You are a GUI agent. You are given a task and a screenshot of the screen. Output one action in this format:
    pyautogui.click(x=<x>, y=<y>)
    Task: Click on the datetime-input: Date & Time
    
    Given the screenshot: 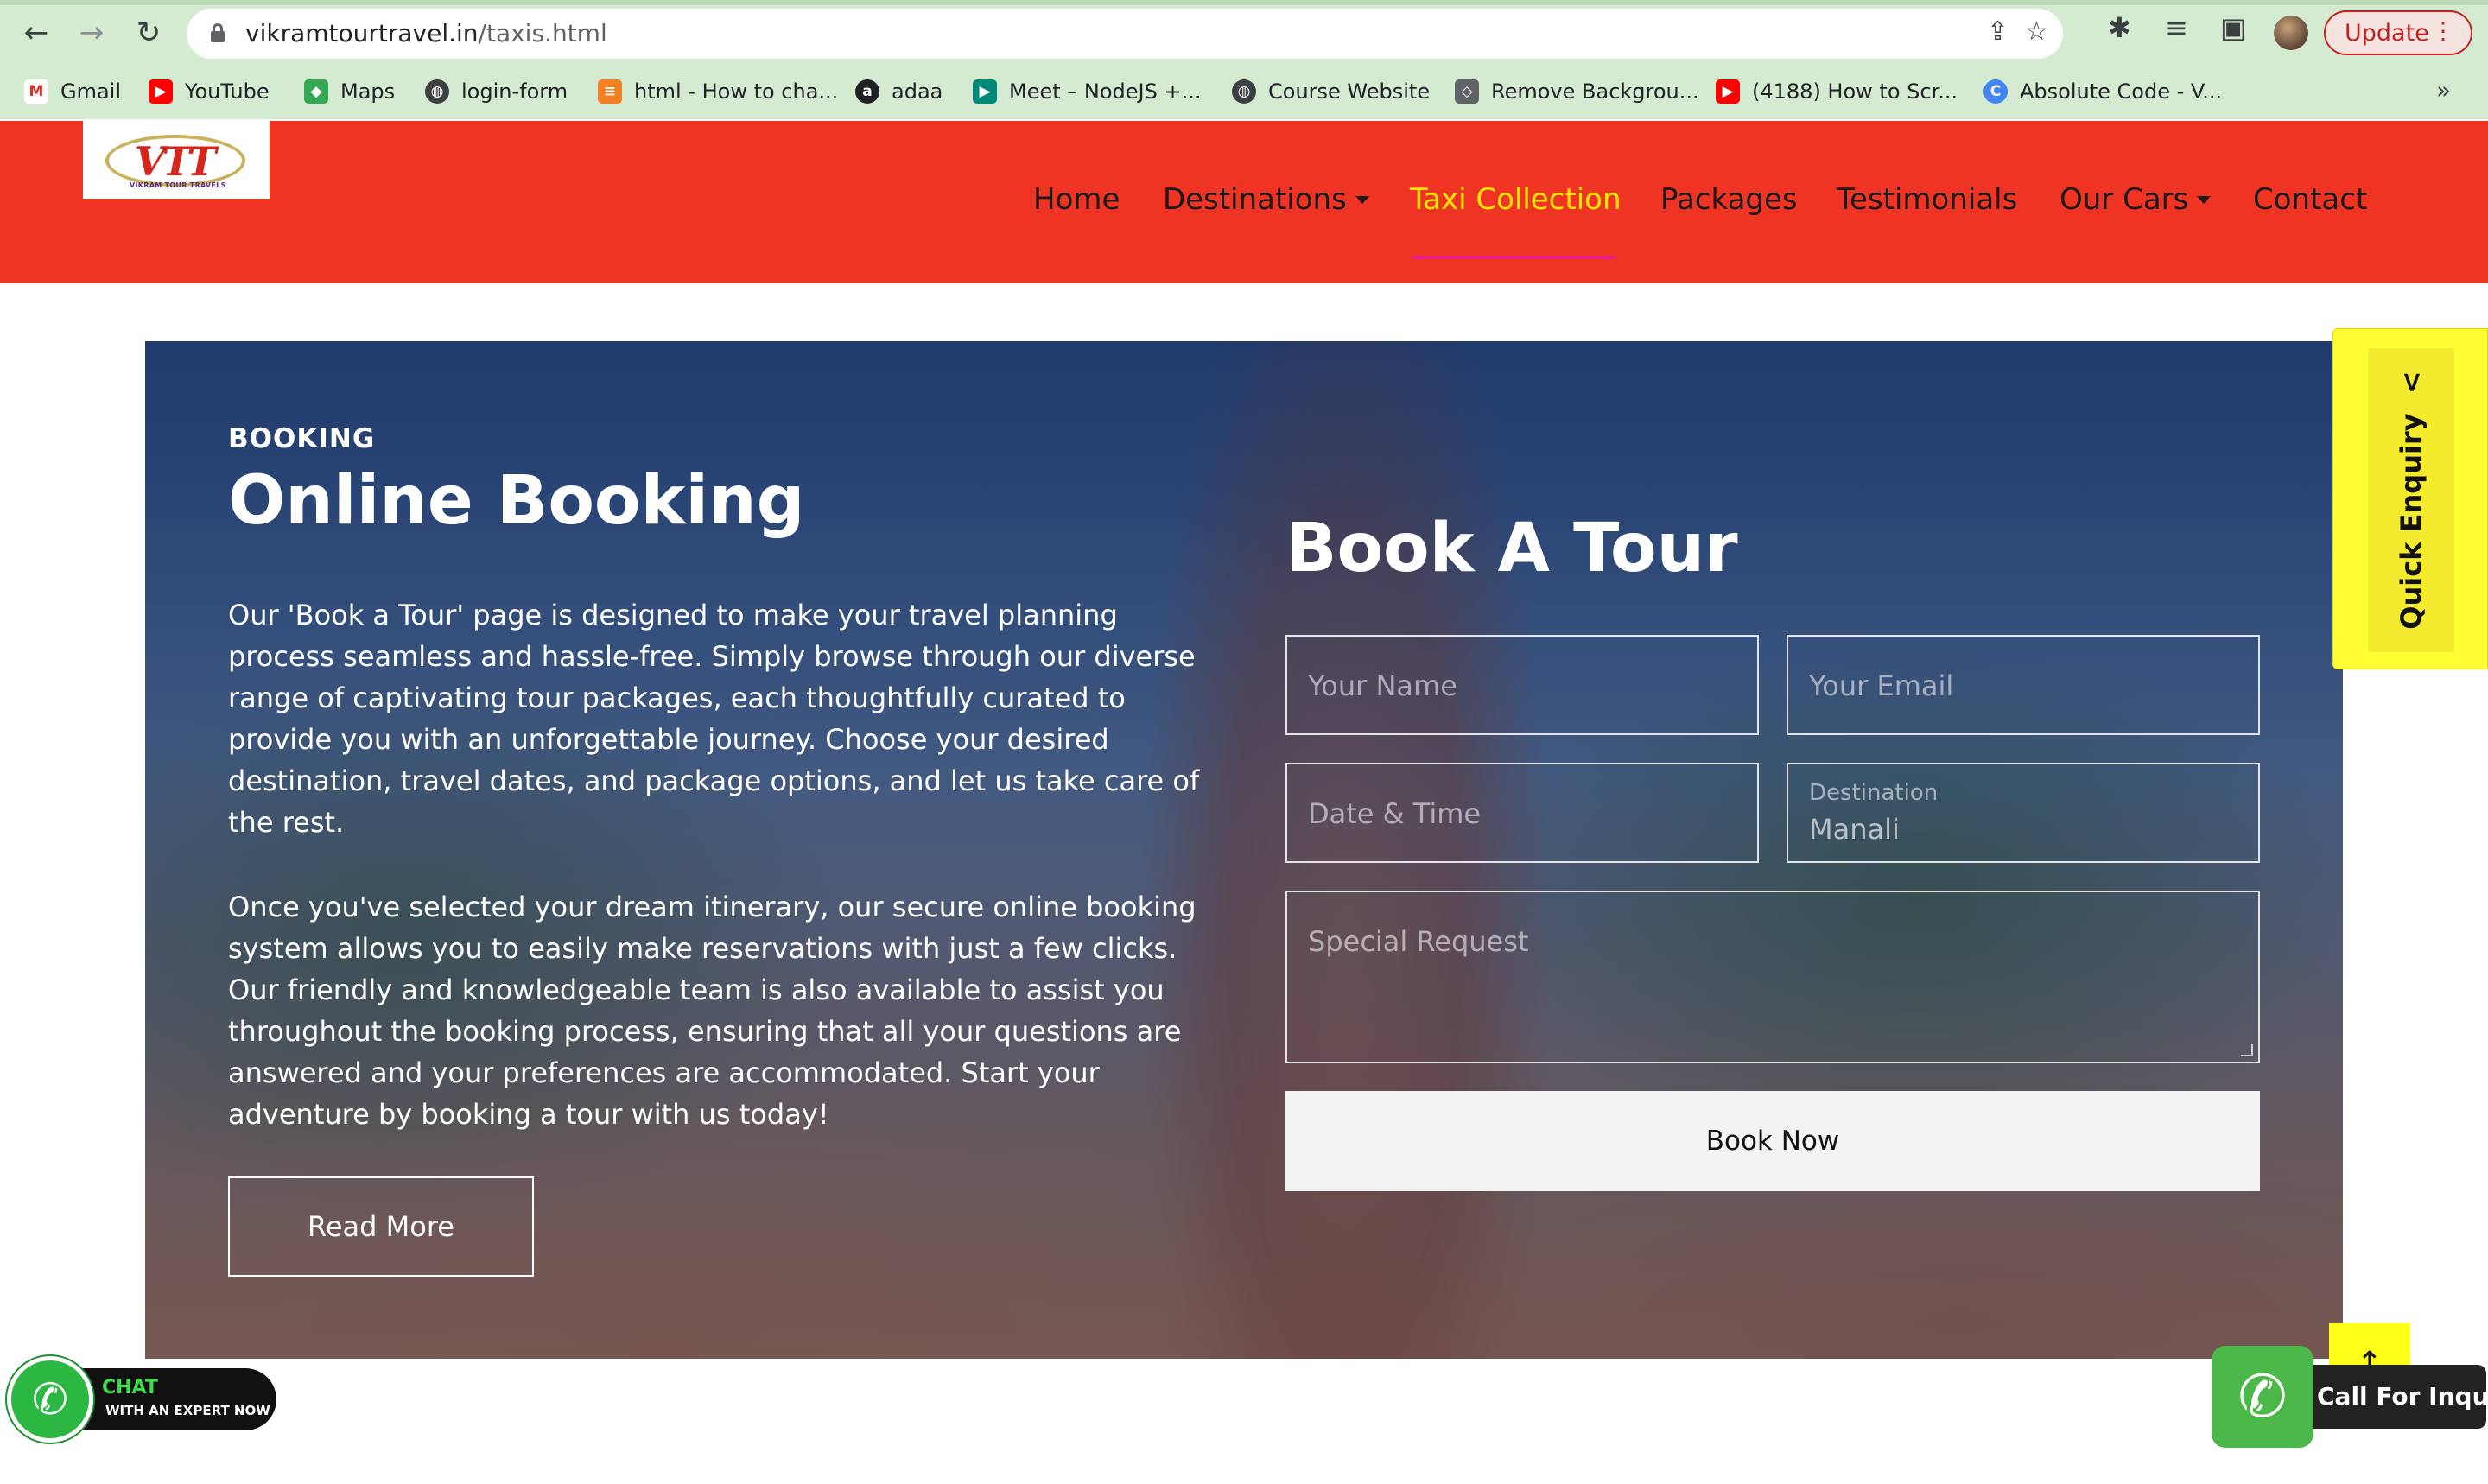 What is the action you would take?
    pyautogui.click(x=1522, y=813)
    